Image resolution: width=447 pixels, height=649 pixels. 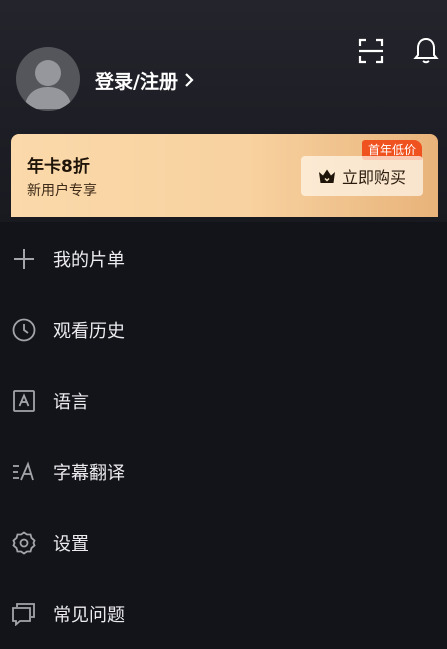 I want to click on gear-icon, so click(x=24, y=543).